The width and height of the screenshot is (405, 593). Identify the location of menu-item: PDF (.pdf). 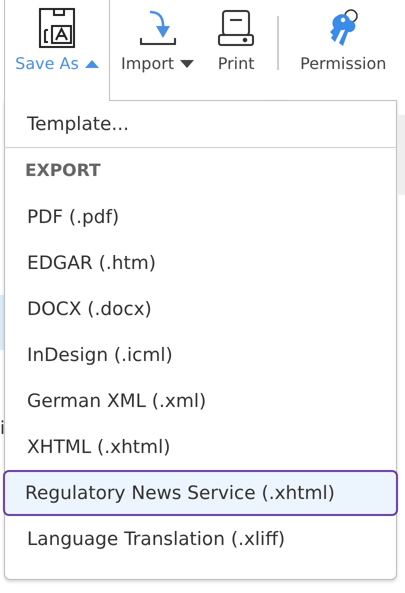
(200, 217).